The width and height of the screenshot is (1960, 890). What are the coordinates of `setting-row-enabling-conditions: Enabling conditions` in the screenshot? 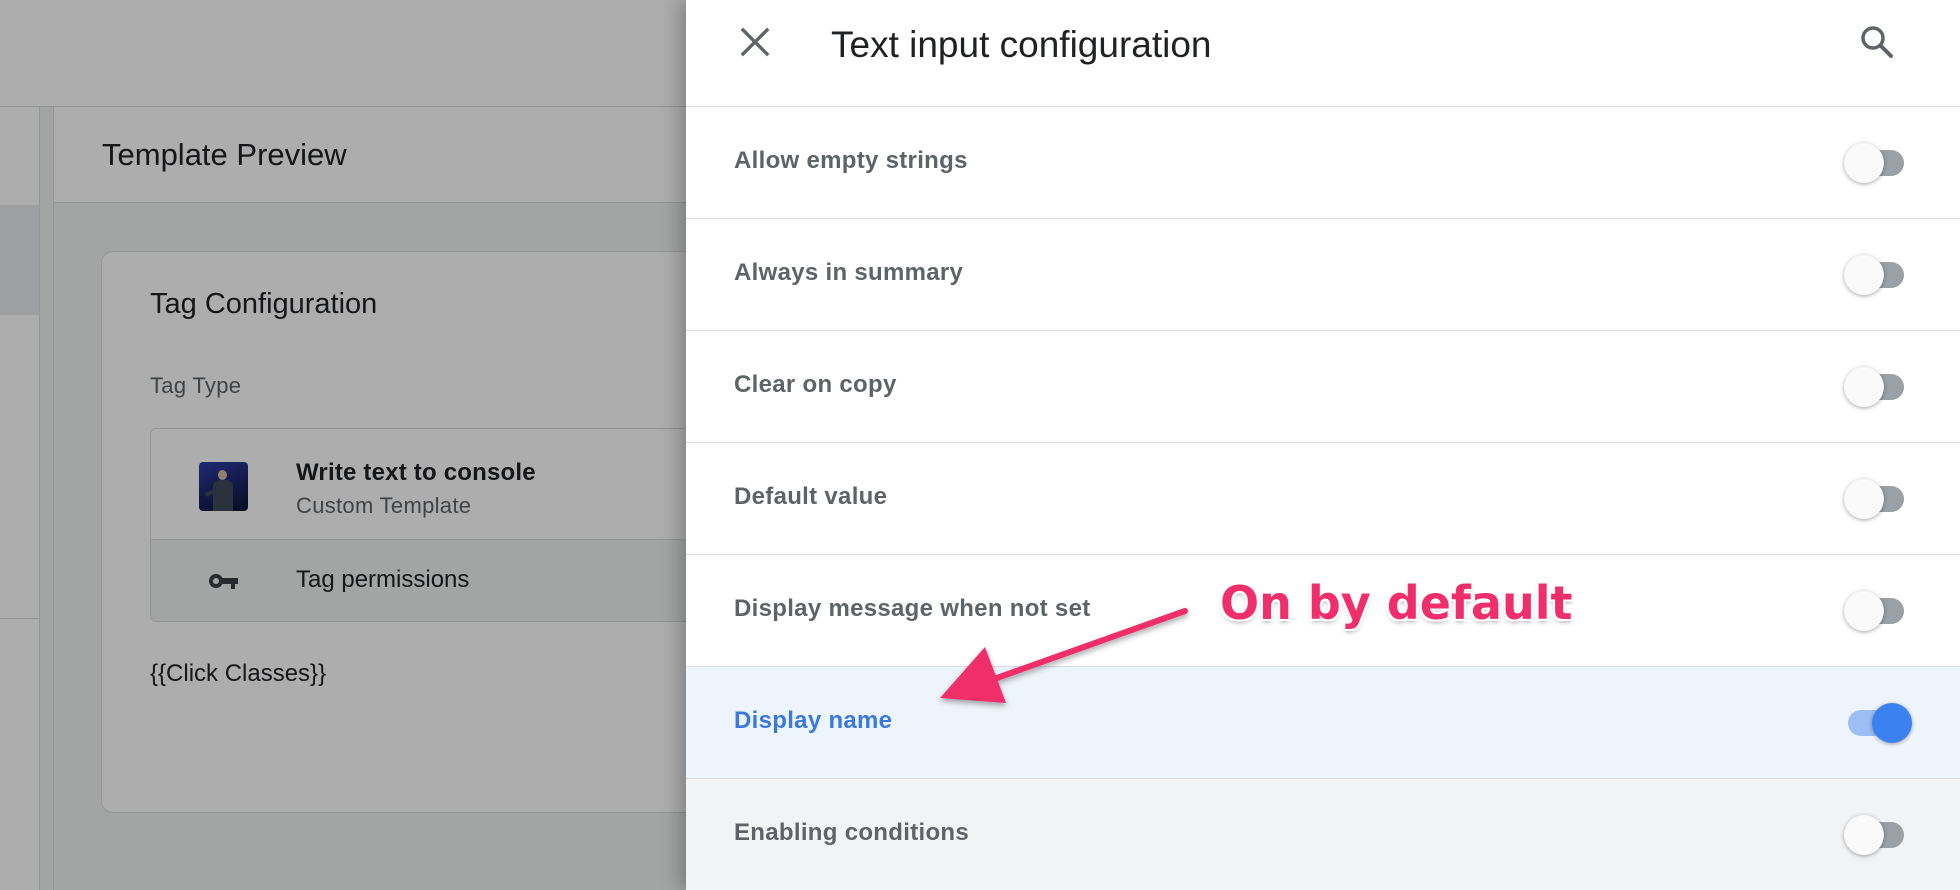 It's located at (1323, 834).